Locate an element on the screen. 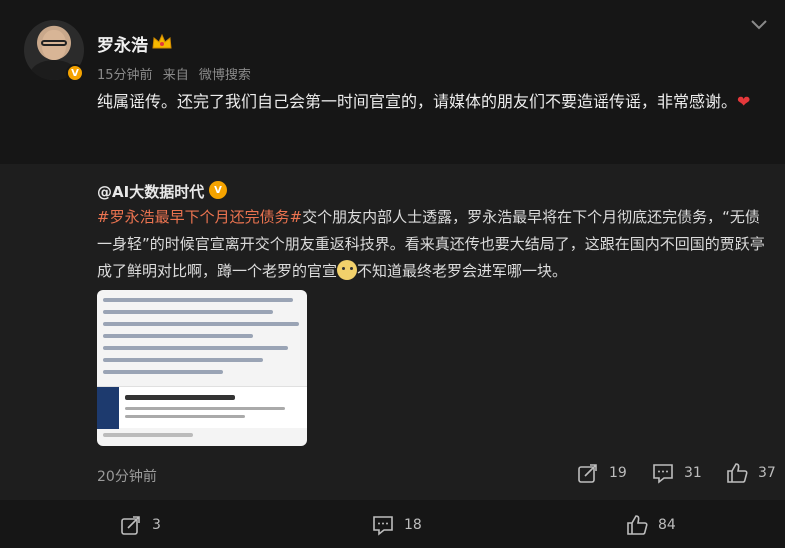 This screenshot has height=548, width=785. repost-text-part2: 不知道最终老罗会进军哪一块。 is located at coordinates (462, 271).